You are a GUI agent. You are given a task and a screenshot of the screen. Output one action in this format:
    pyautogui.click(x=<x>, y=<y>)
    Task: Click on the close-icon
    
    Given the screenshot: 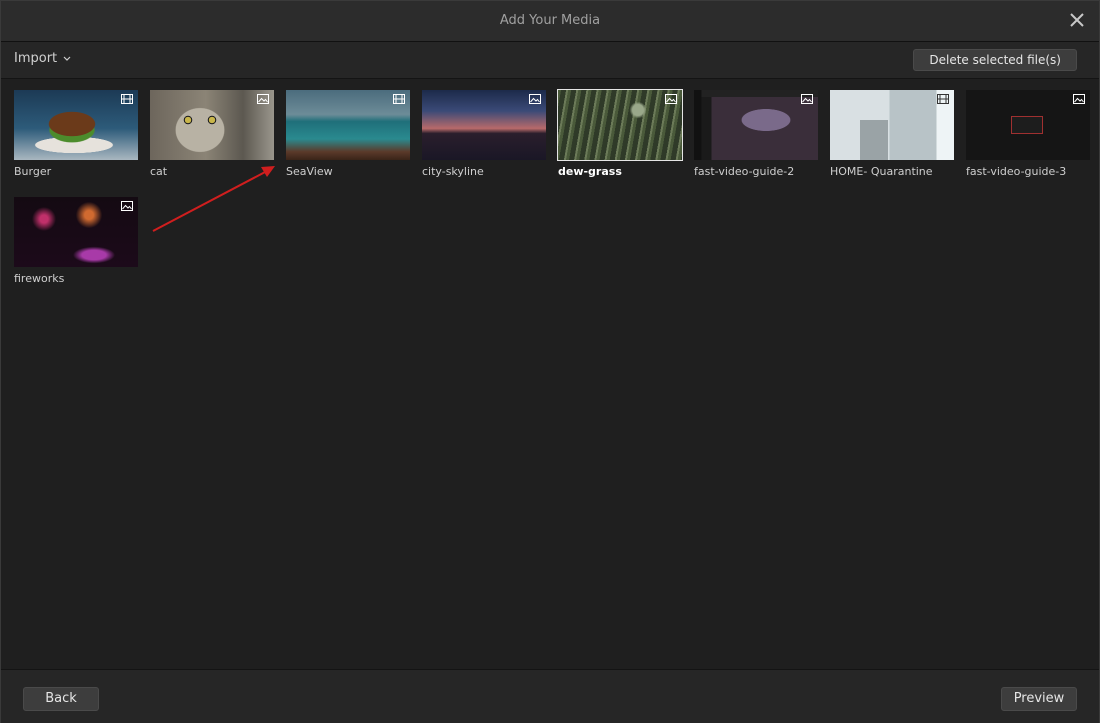 What is the action you would take?
    pyautogui.click(x=1077, y=20)
    